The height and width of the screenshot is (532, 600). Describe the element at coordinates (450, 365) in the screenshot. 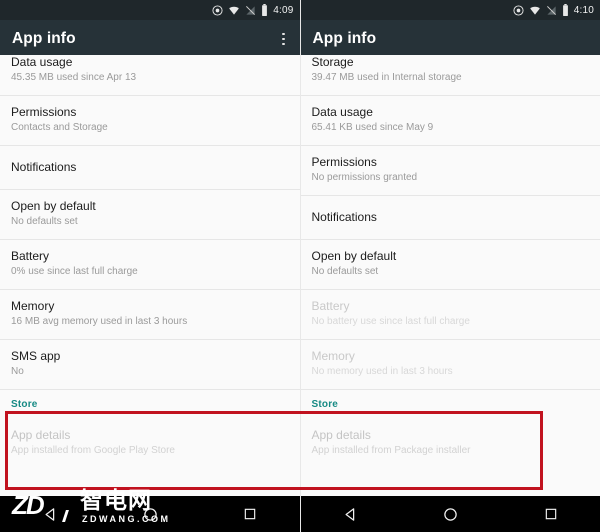

I see `settings-row: Memory No memory used in last 3 hours` at that location.